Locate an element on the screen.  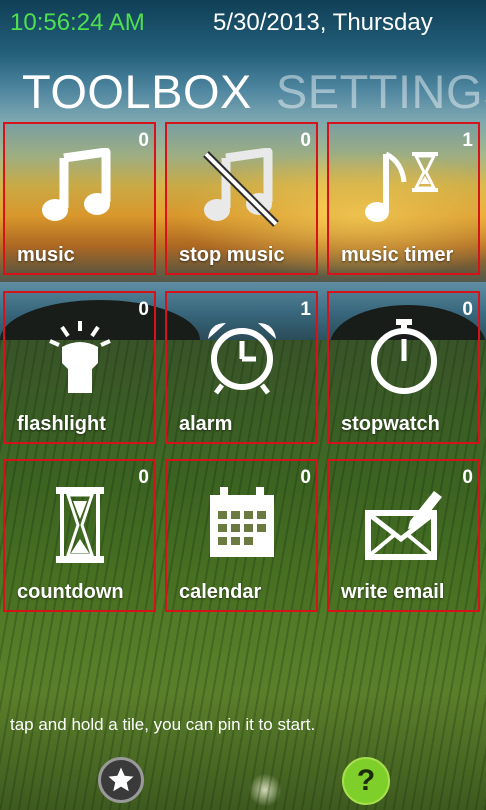
tile-write-email: 0 write email is located at coordinates (403, 535).